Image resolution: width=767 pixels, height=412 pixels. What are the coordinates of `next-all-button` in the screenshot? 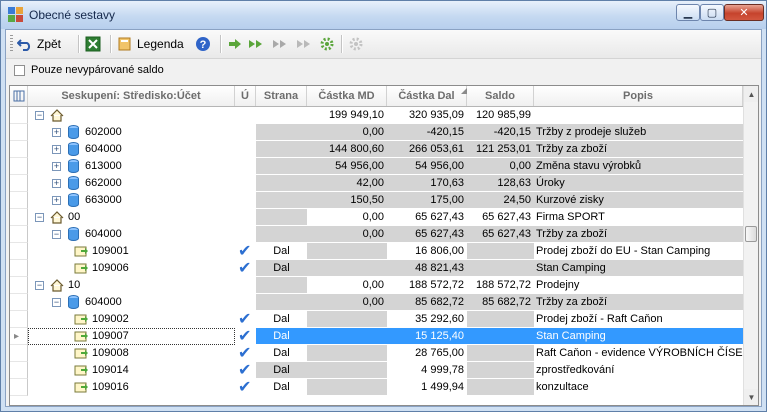 It's located at (258, 44).